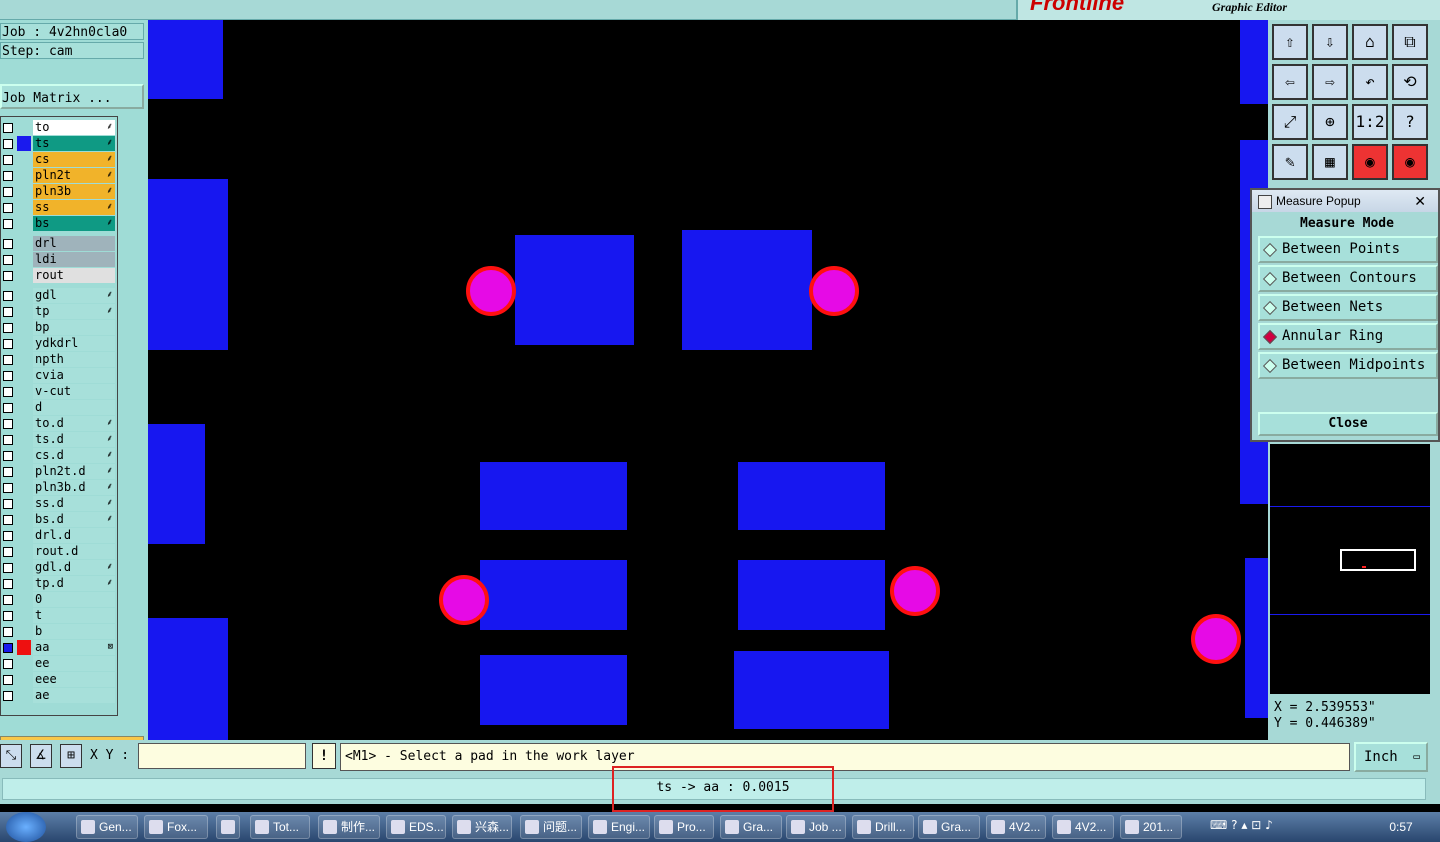 This screenshot has height=842, width=1440. What do you see at coordinates (74, 455) in the screenshot?
I see `layer-name: cs.d` at bounding box center [74, 455].